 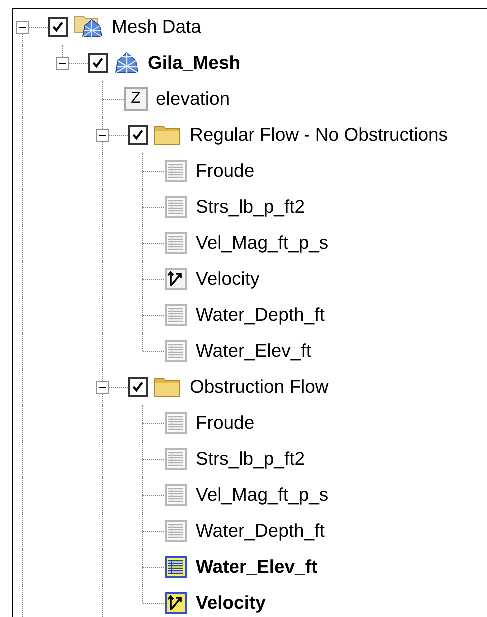 I want to click on tree-item: elevation, so click(x=193, y=99).